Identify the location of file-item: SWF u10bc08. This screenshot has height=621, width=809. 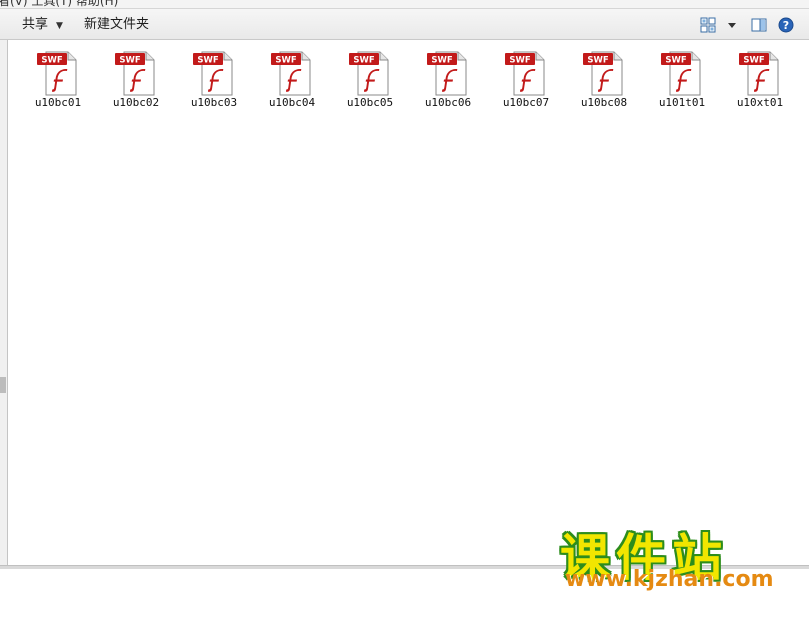
(604, 79).